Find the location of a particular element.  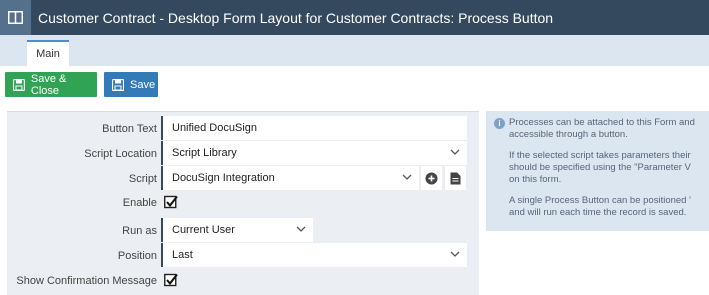

enable-label: Enable is located at coordinates (139, 203).